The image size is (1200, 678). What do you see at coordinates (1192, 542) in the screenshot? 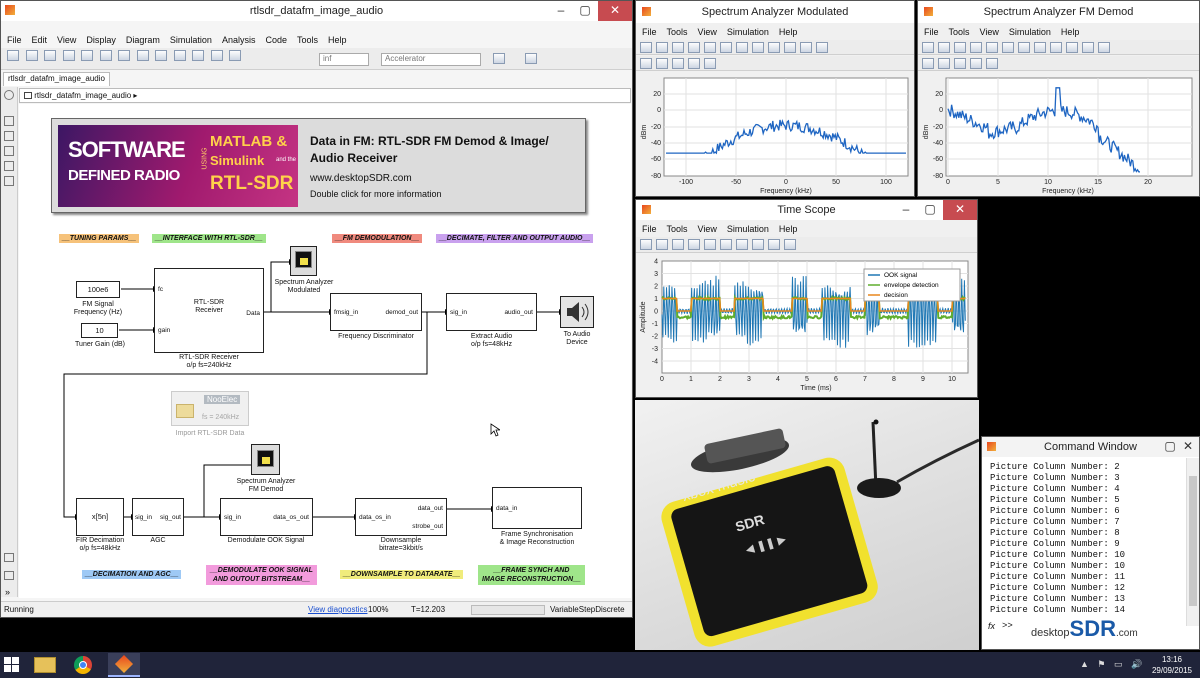
I see `vertical-scrollbar` at bounding box center [1192, 542].